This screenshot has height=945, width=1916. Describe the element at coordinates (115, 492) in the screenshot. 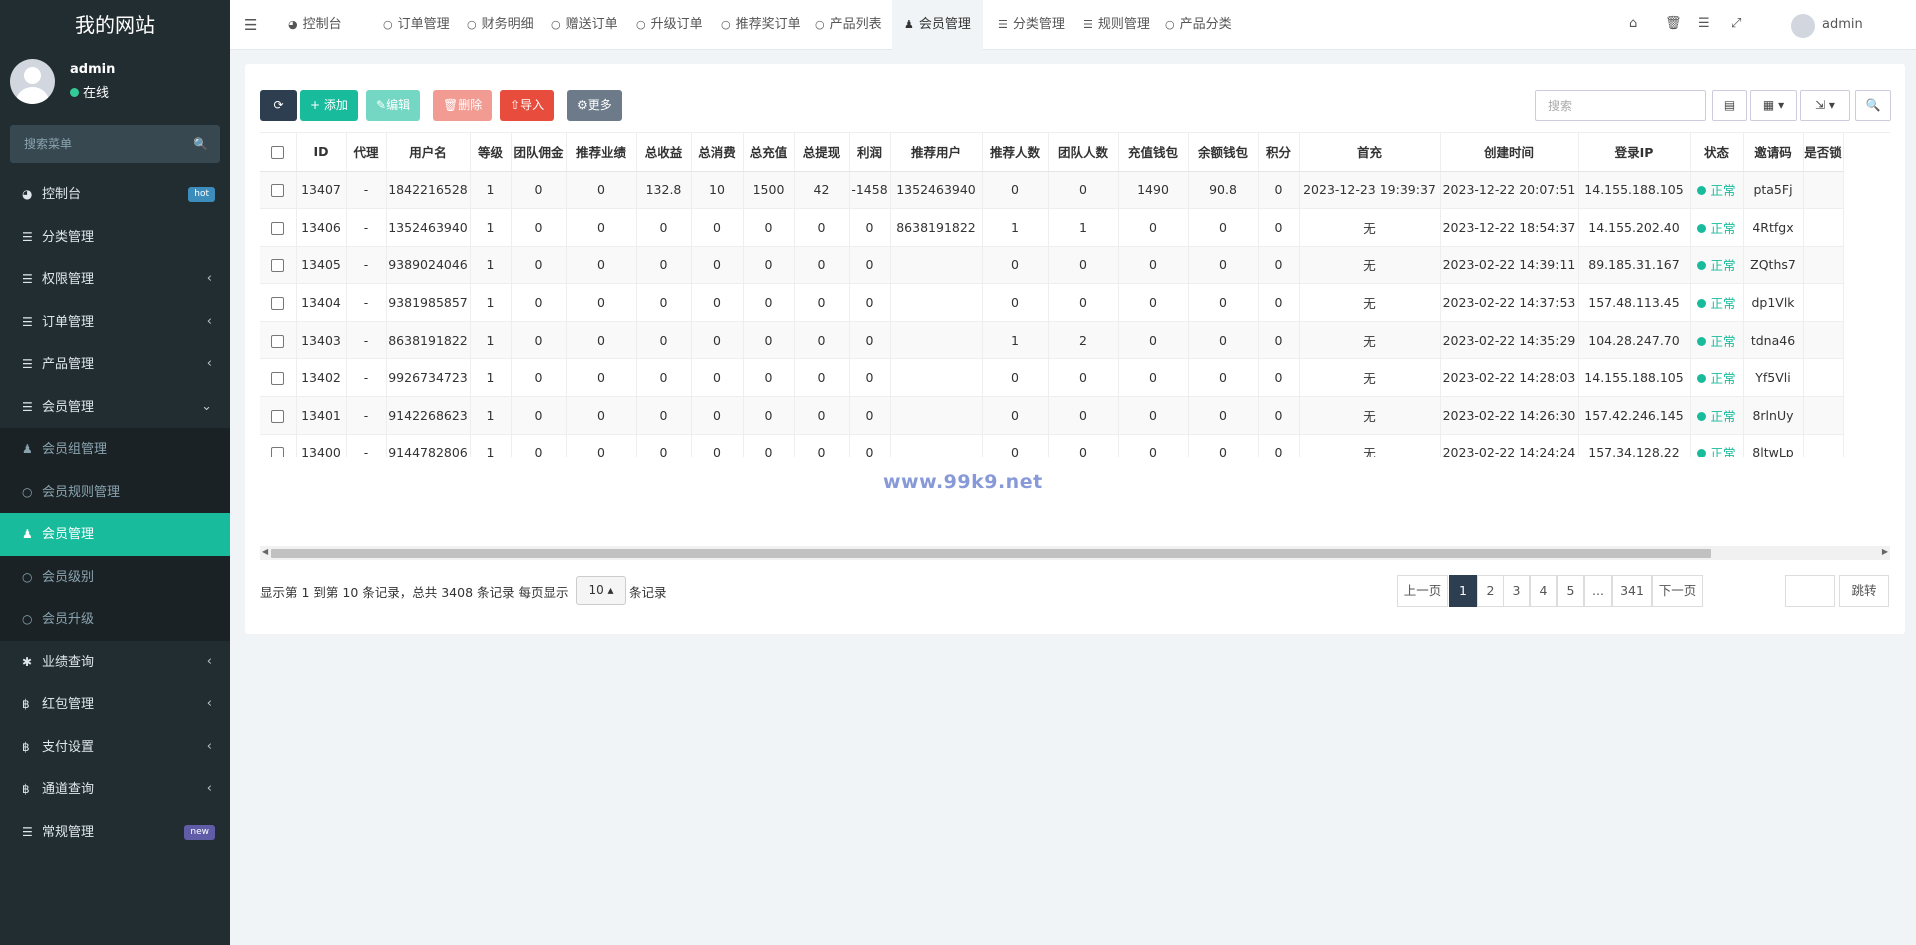

I see `sidebar-item-sidebar.subitems1: ○ 会员规则管理` at that location.